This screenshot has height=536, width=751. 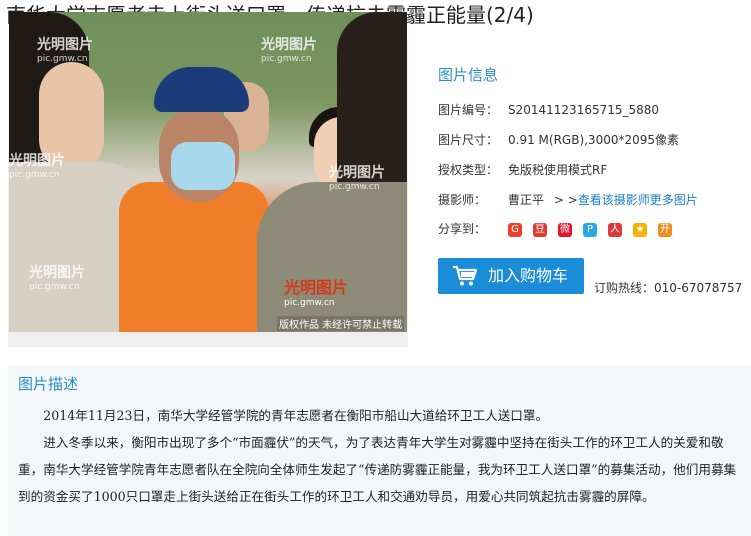 I want to click on qzone-share-icon: ★, so click(x=640, y=229).